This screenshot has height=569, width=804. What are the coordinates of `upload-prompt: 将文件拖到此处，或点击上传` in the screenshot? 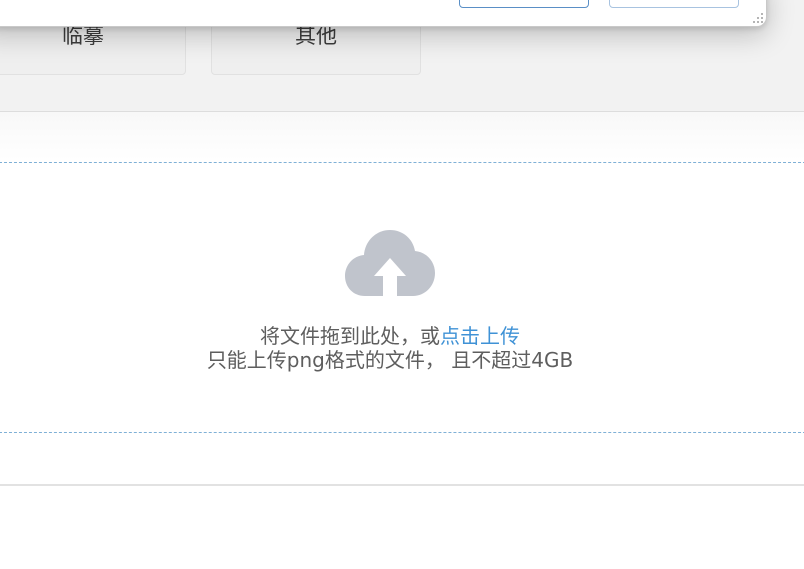 It's located at (390, 336).